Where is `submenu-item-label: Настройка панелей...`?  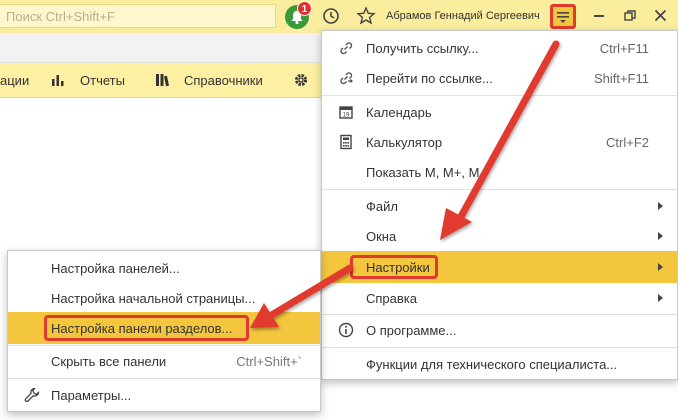 submenu-item-label: Настройка панелей... is located at coordinates (115, 268).